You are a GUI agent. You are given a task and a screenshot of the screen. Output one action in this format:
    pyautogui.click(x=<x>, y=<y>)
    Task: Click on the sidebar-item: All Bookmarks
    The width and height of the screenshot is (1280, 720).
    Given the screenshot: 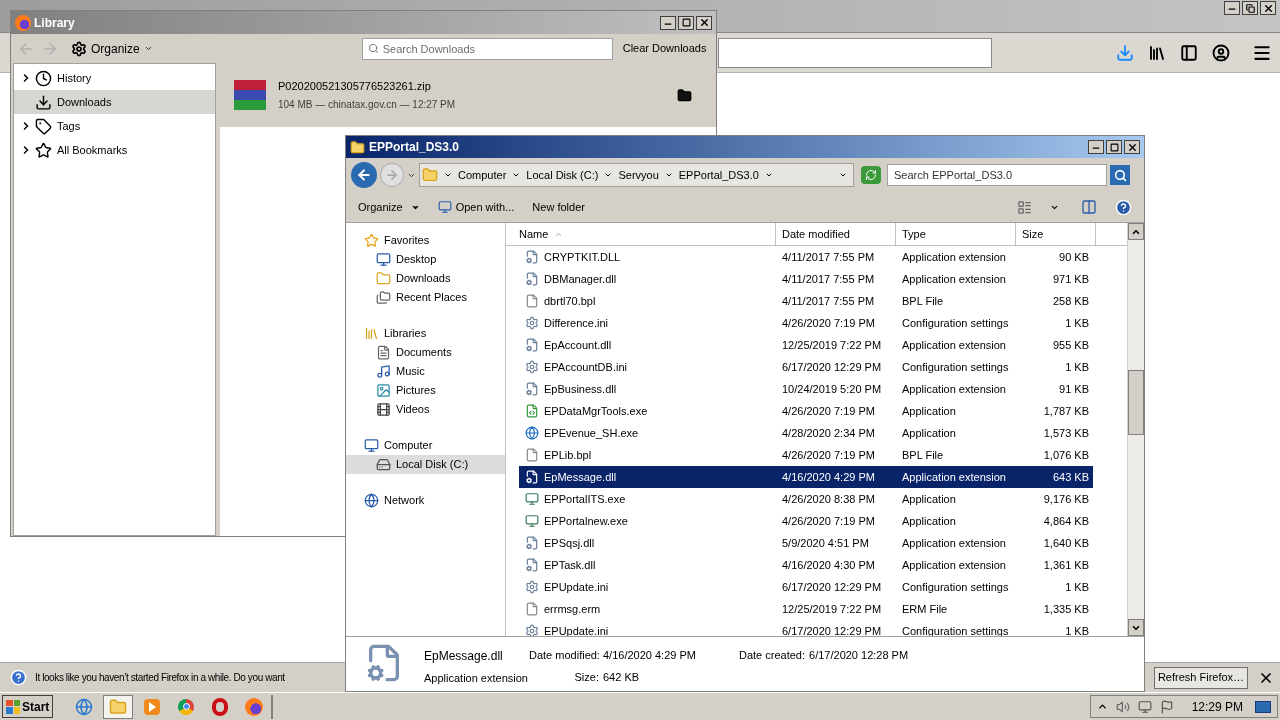 What is the action you would take?
    pyautogui.click(x=114, y=150)
    